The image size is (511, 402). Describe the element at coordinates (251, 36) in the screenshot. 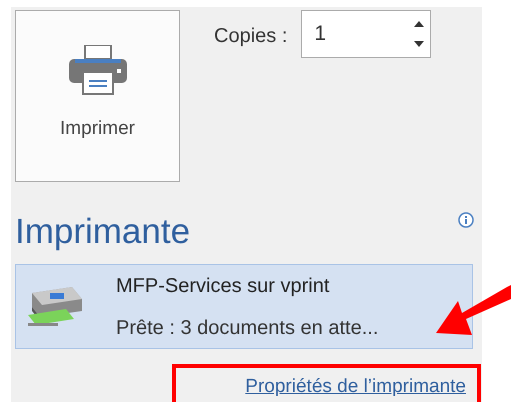

I see `copies-label: Copies :` at that location.